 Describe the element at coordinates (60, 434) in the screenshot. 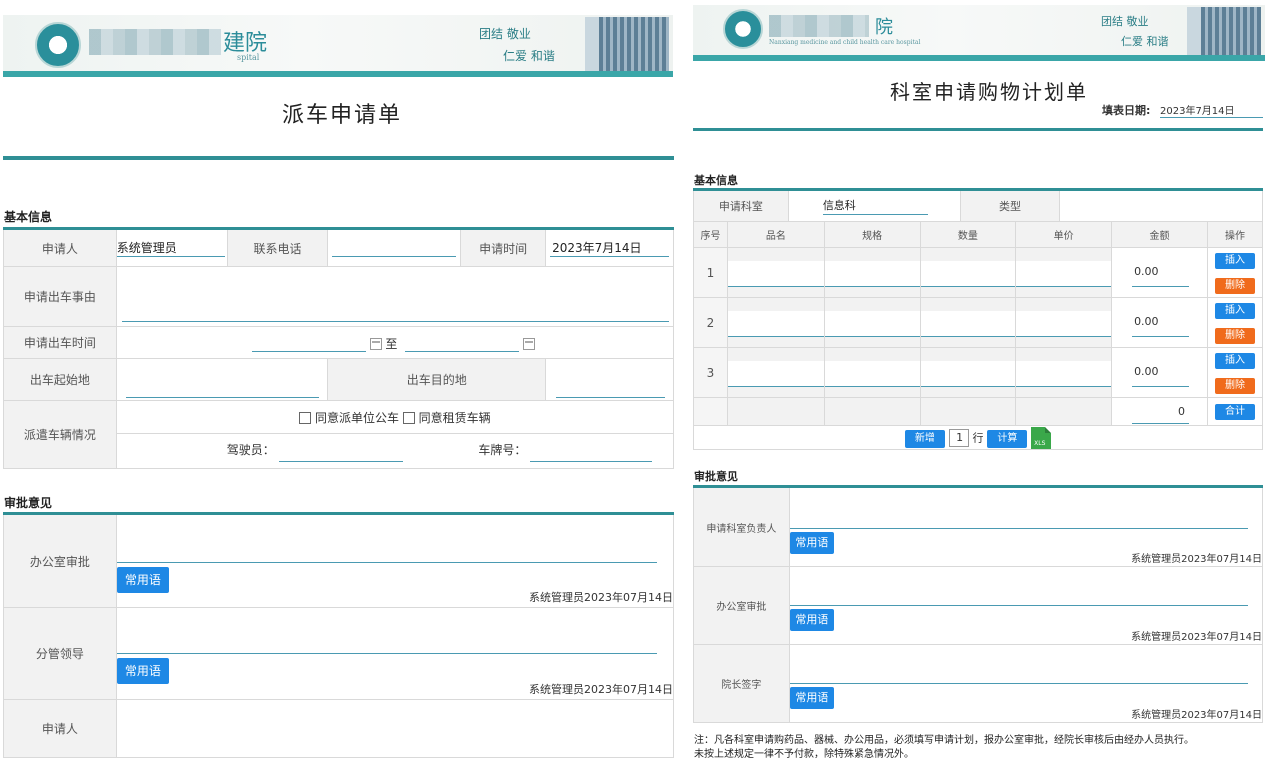

I see `dispatch-label: 派遣车辆情况` at that location.